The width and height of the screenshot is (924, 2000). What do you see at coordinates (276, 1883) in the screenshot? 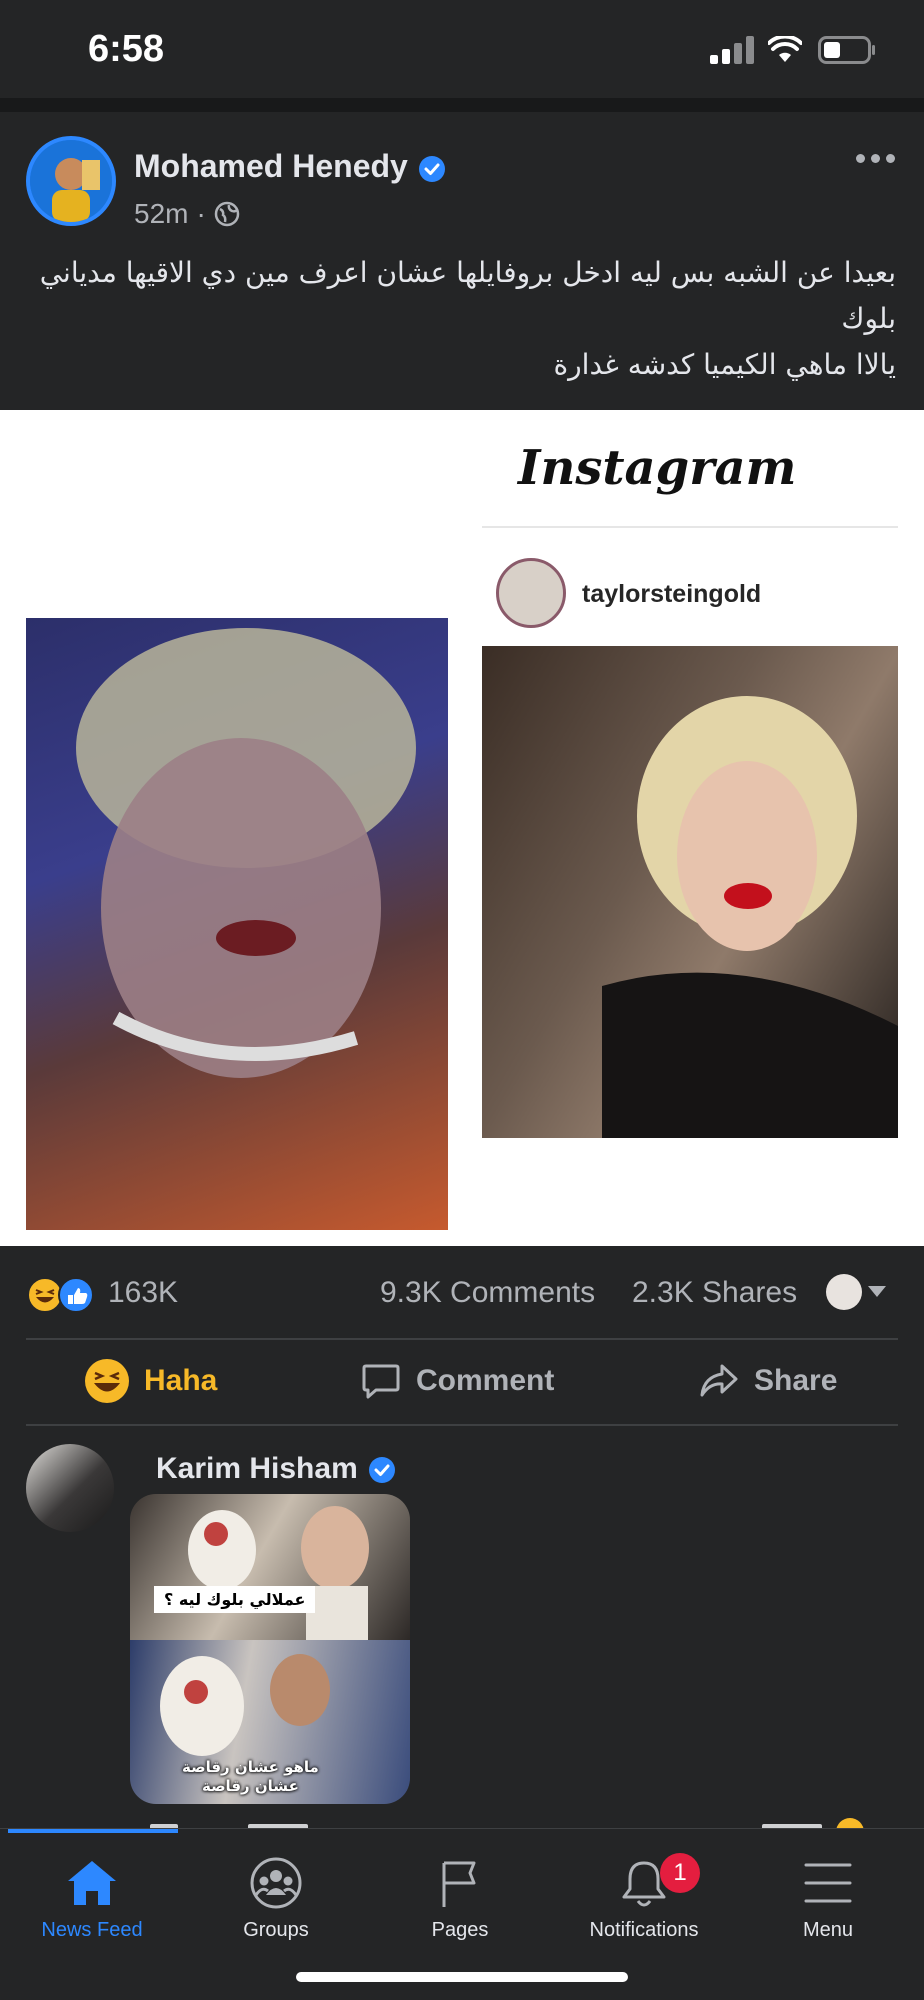
I see `groups-icon` at bounding box center [276, 1883].